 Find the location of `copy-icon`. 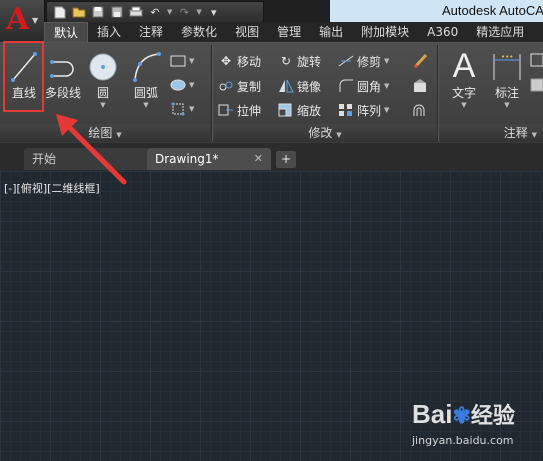

copy-icon is located at coordinates (226, 86).